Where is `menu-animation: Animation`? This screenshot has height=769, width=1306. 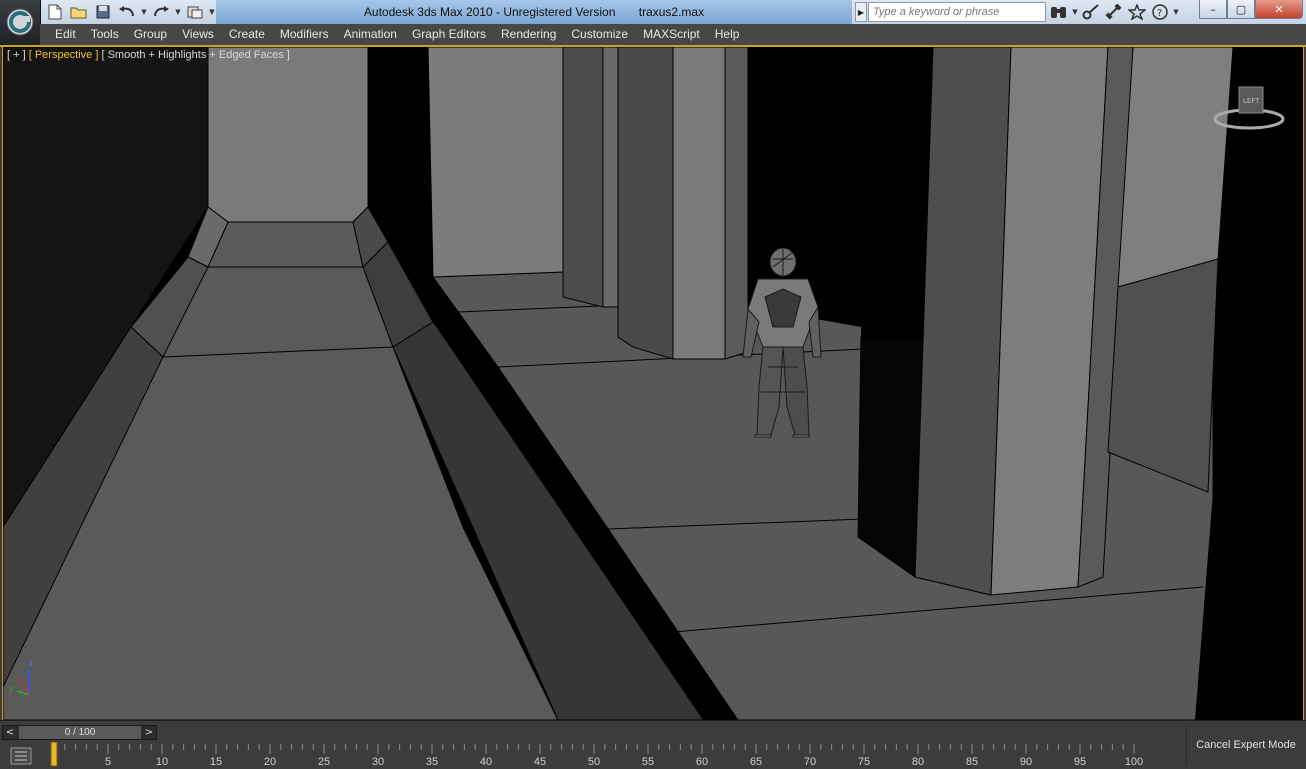 menu-animation: Animation is located at coordinates (370, 34).